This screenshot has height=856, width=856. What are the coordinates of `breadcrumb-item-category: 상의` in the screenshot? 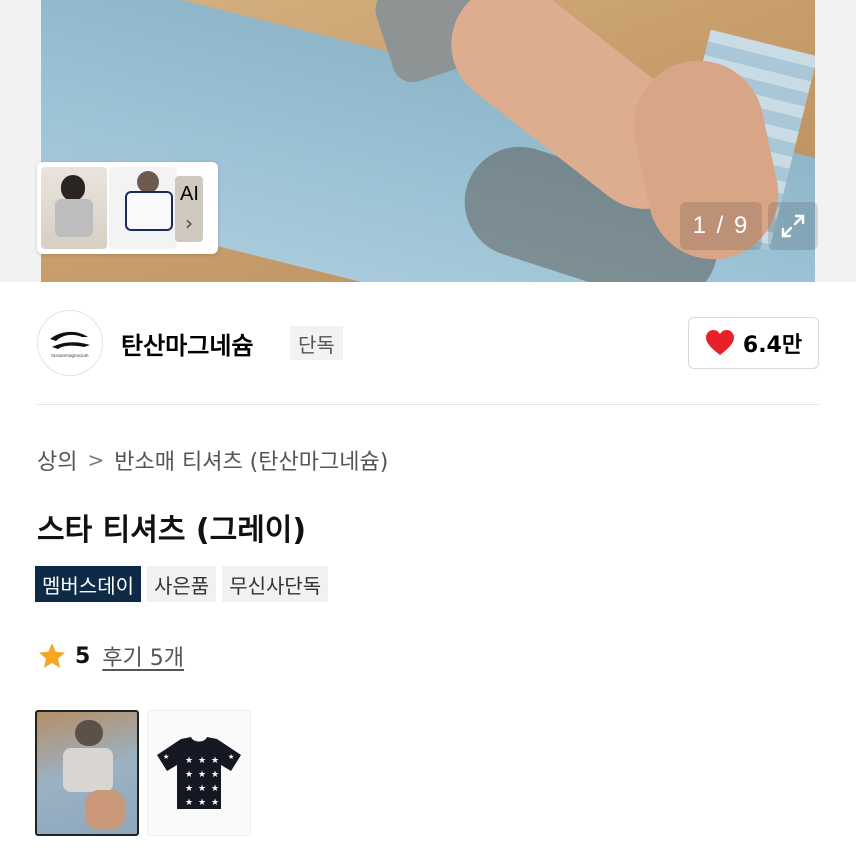 It's located at (57, 460).